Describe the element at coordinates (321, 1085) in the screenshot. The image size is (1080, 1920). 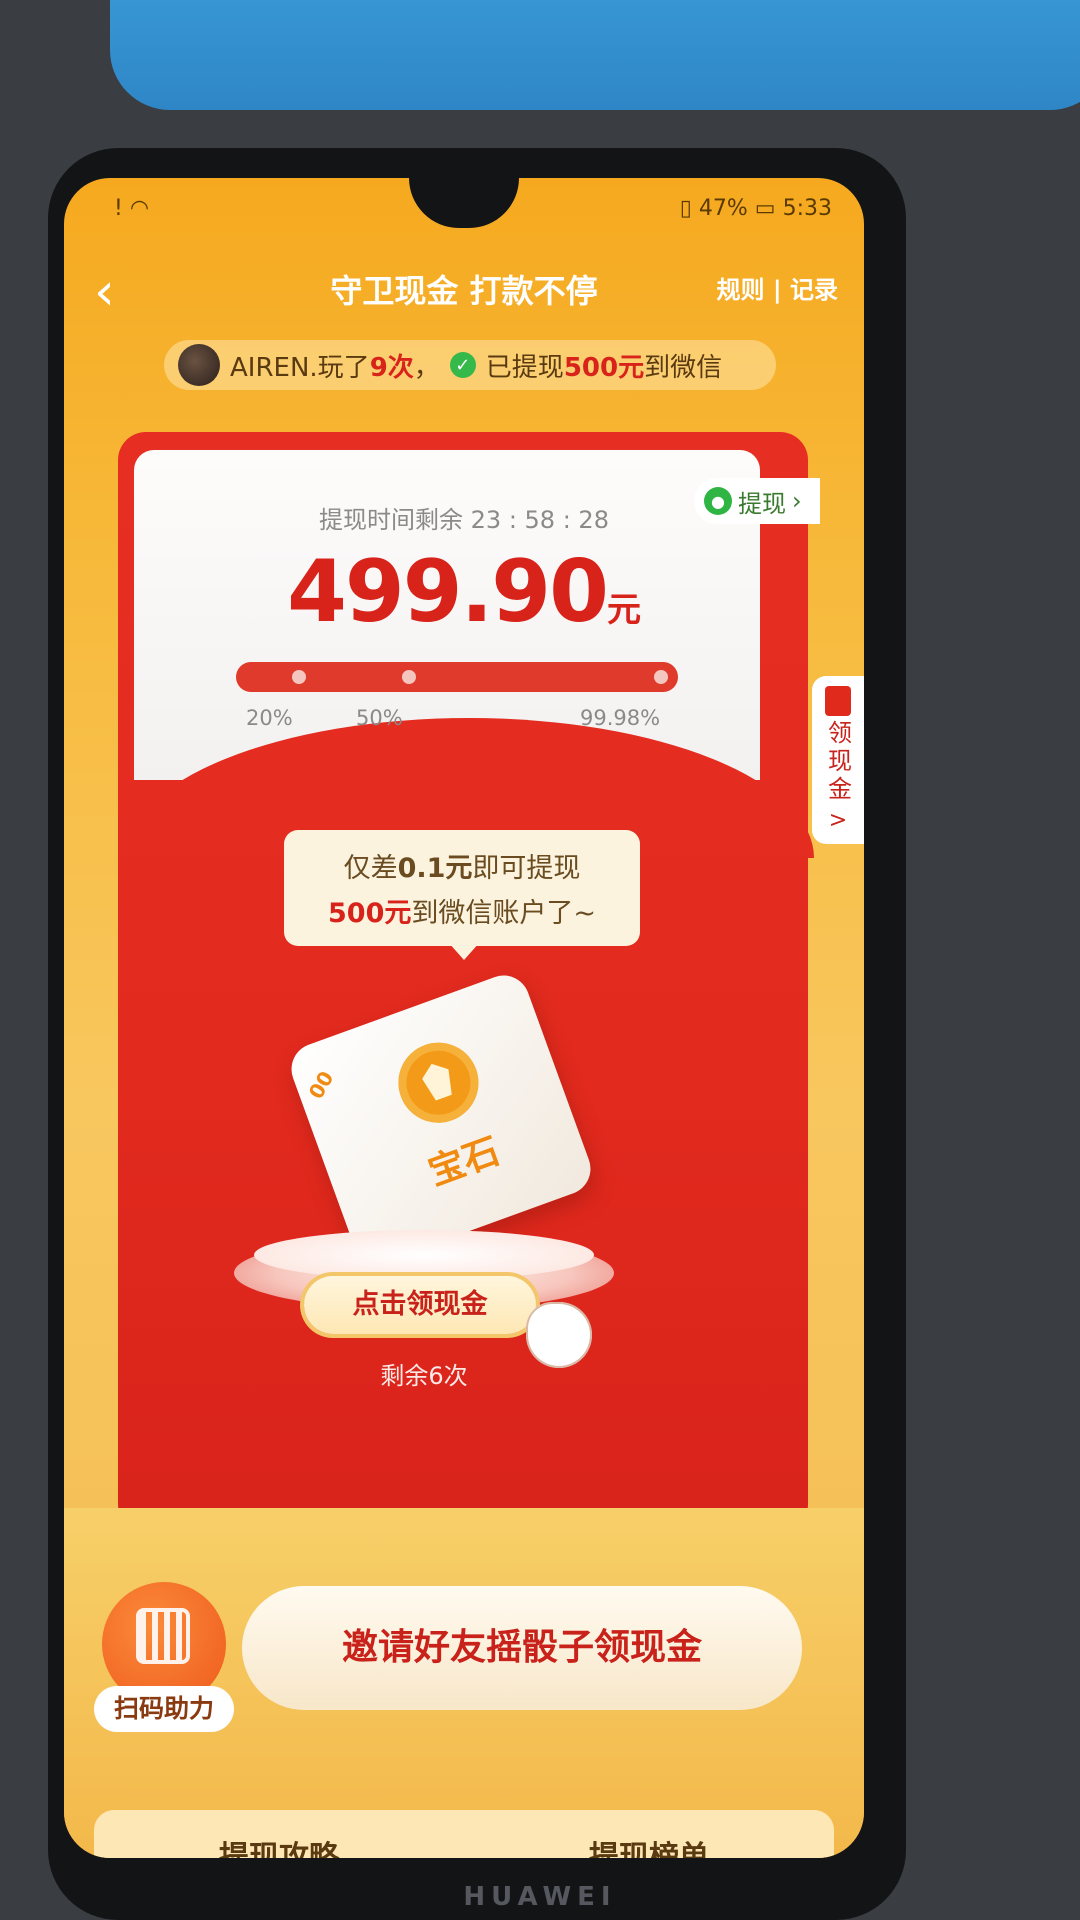
I see `dice-side-text: 00` at that location.